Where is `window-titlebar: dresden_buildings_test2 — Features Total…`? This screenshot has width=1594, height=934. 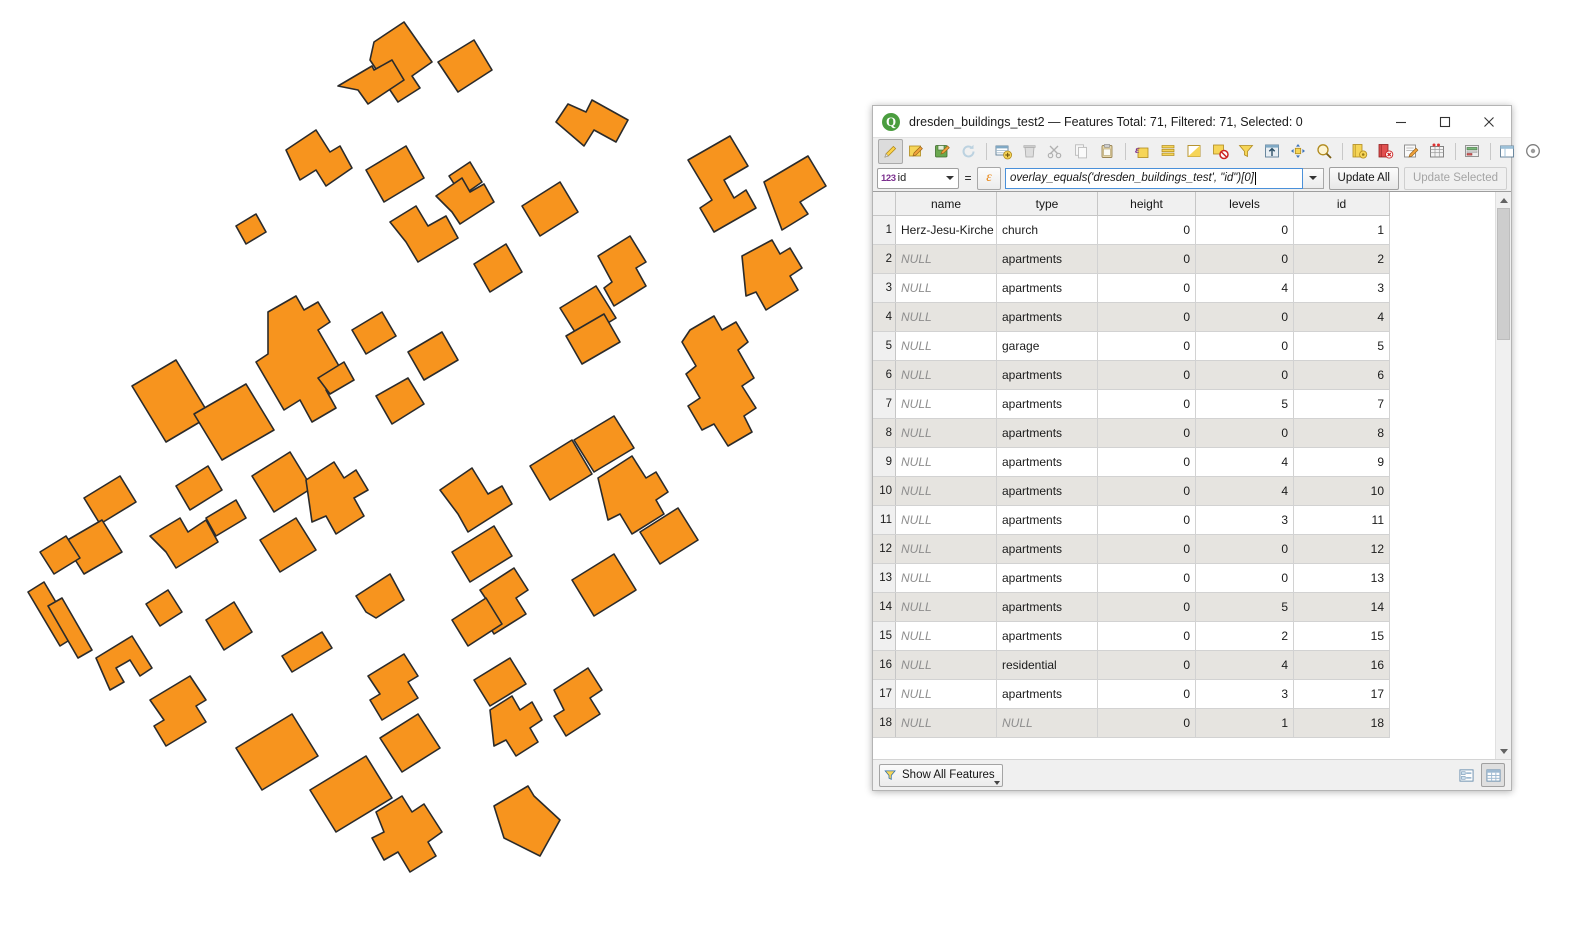 window-titlebar: dresden_buildings_test2 — Features Total… is located at coordinates (1192, 122).